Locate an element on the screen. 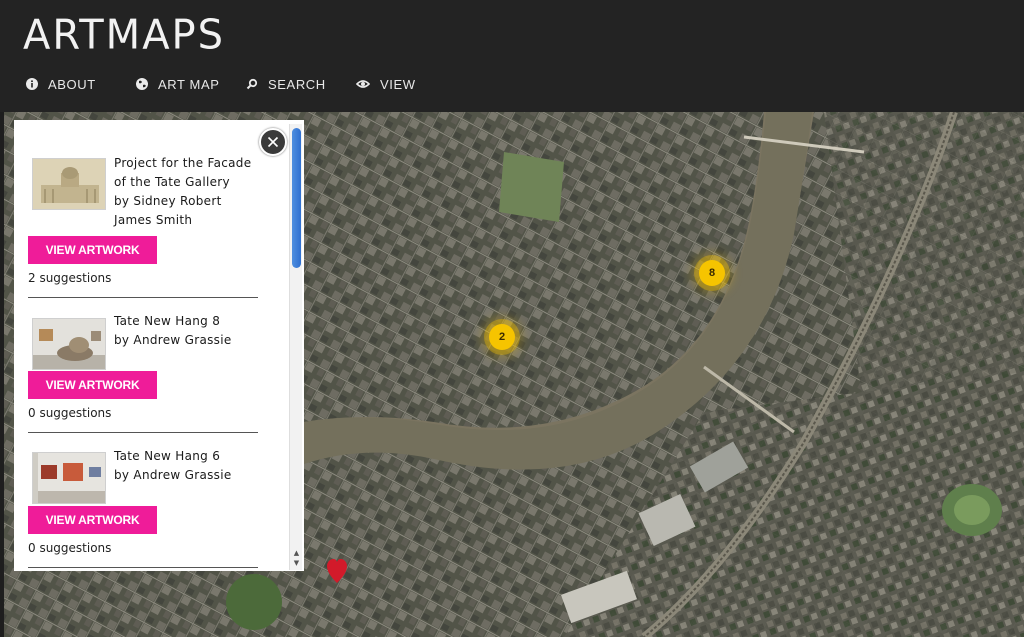 The height and width of the screenshot is (637, 1024). artwork-title-line: by Sidney Robert is located at coordinates (168, 201).